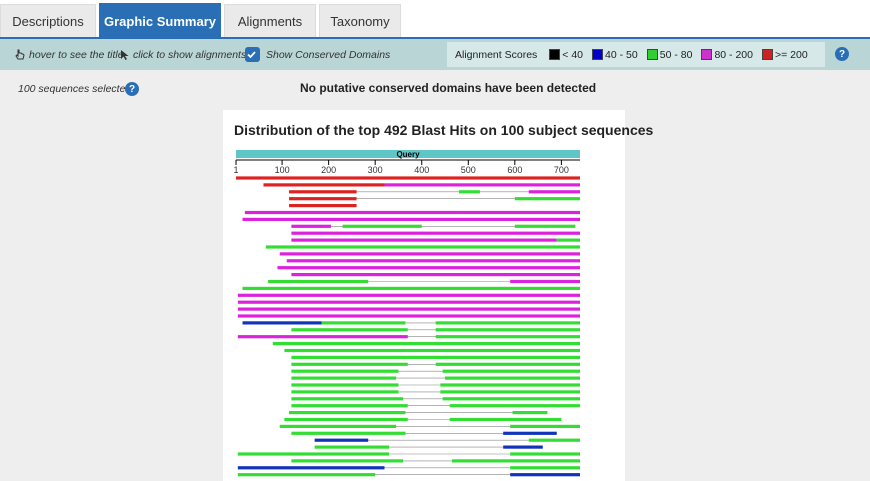 The image size is (870, 481). Describe the element at coordinates (132, 89) in the screenshot. I see `selection-help-icon: ?` at that location.